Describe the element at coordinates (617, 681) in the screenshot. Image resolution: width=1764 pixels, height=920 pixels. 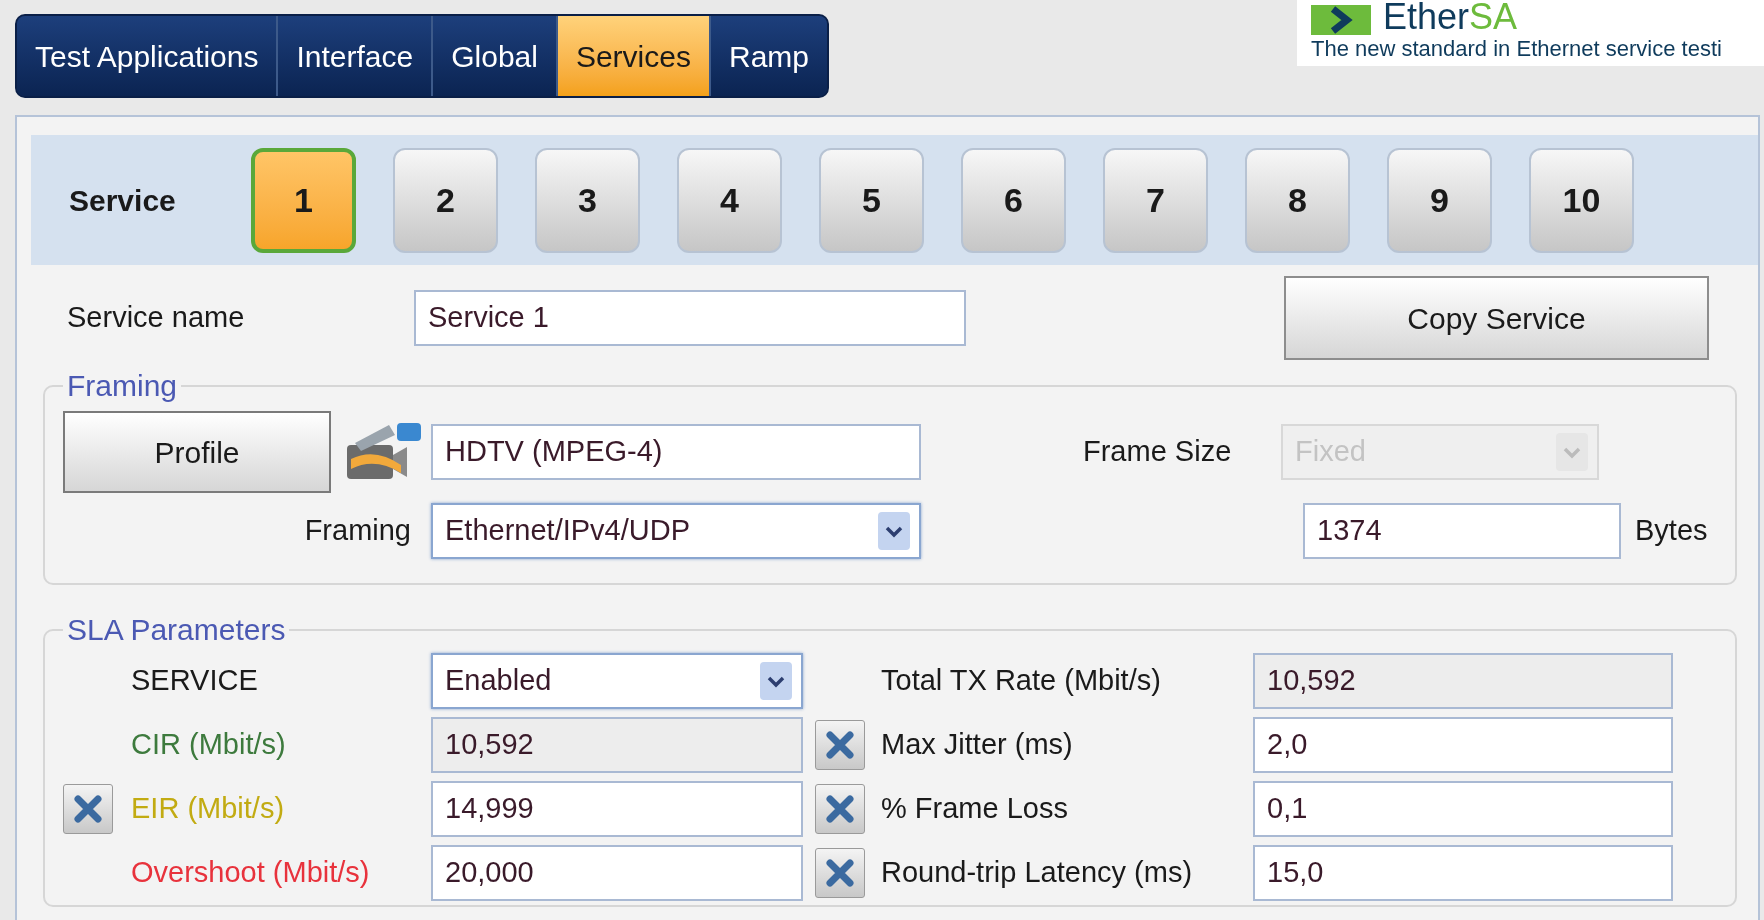
I see `dropdown: Enabled` at that location.